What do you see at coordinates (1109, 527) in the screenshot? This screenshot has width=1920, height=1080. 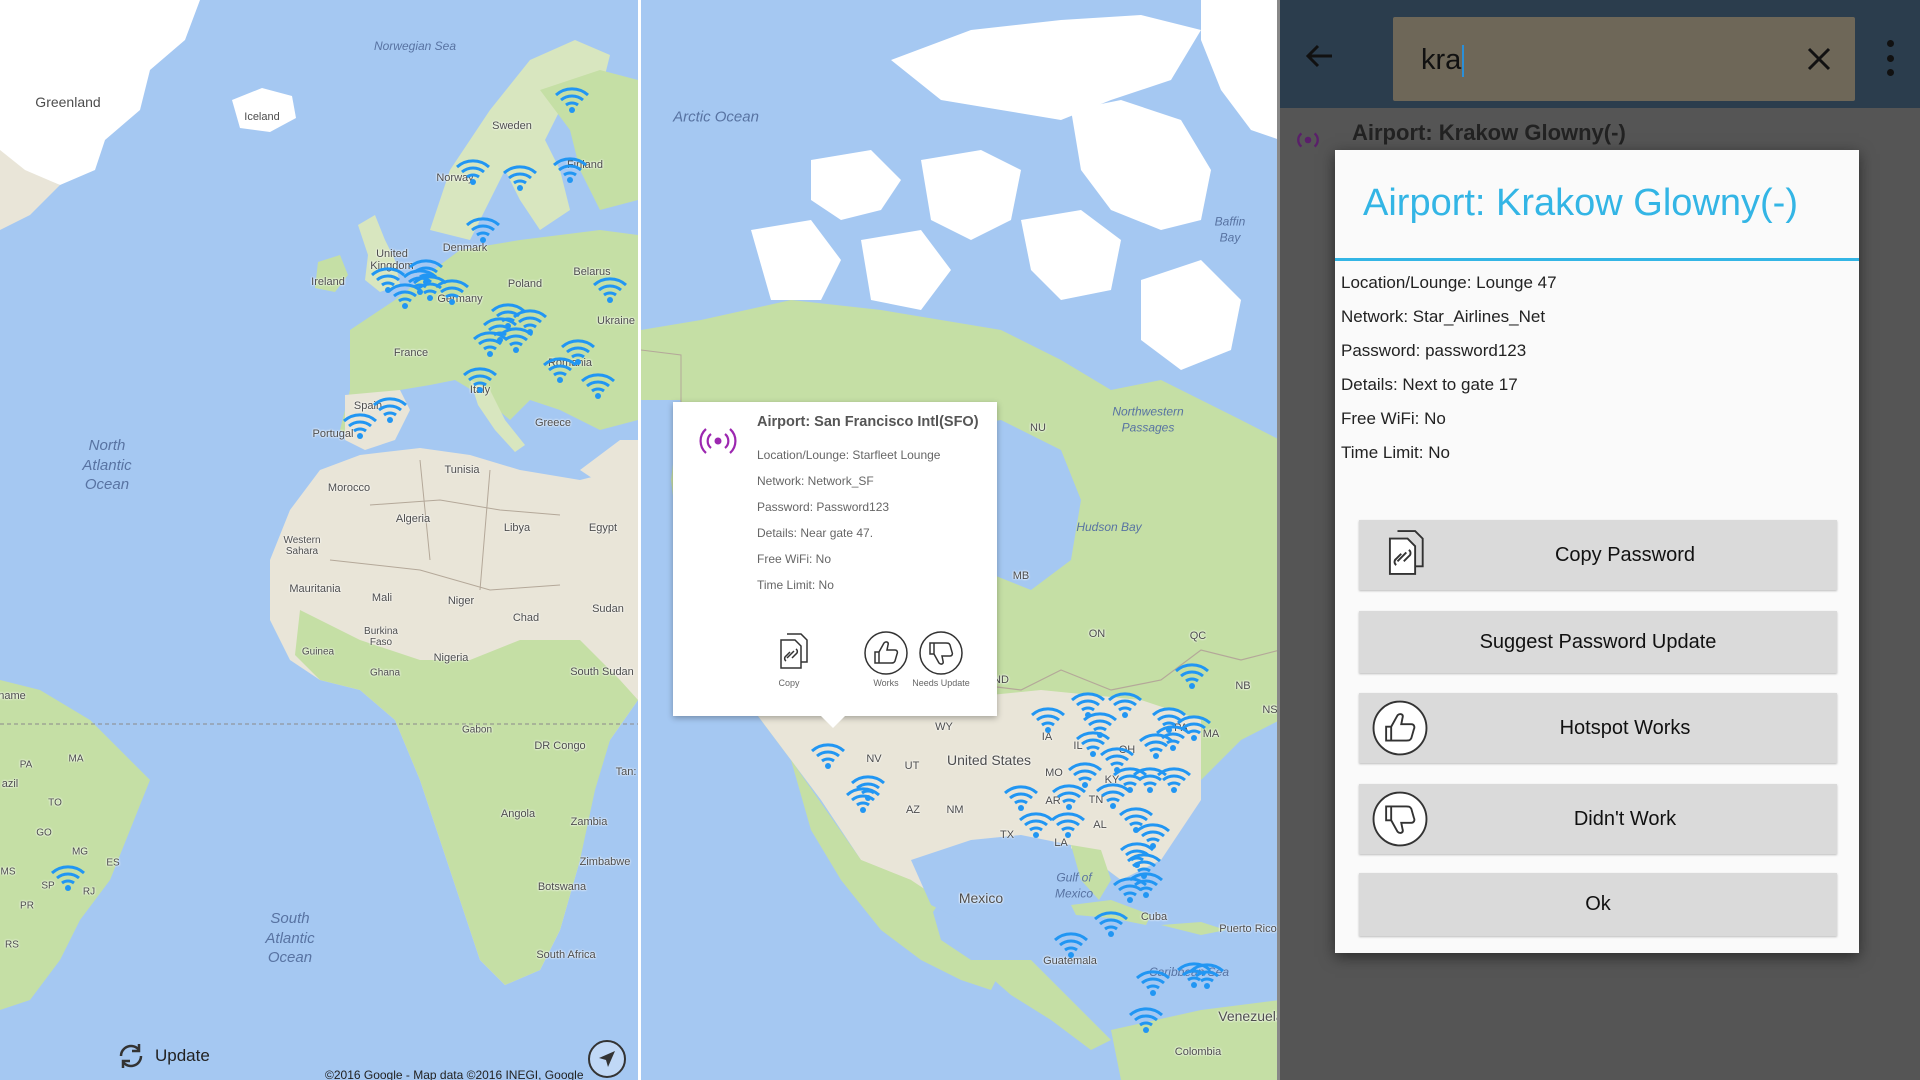 I see `label-hudson-bay: Hudson Bay` at bounding box center [1109, 527].